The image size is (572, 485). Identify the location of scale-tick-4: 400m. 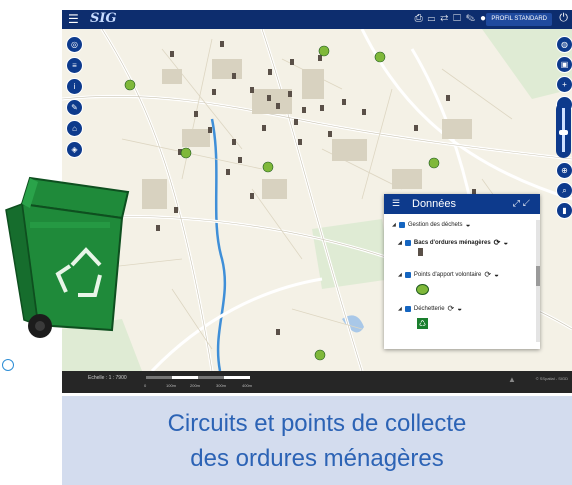
(247, 385).